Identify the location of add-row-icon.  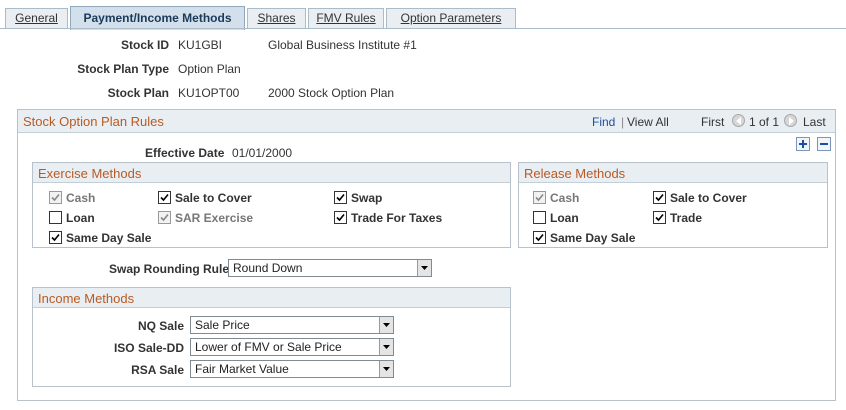
(803, 144).